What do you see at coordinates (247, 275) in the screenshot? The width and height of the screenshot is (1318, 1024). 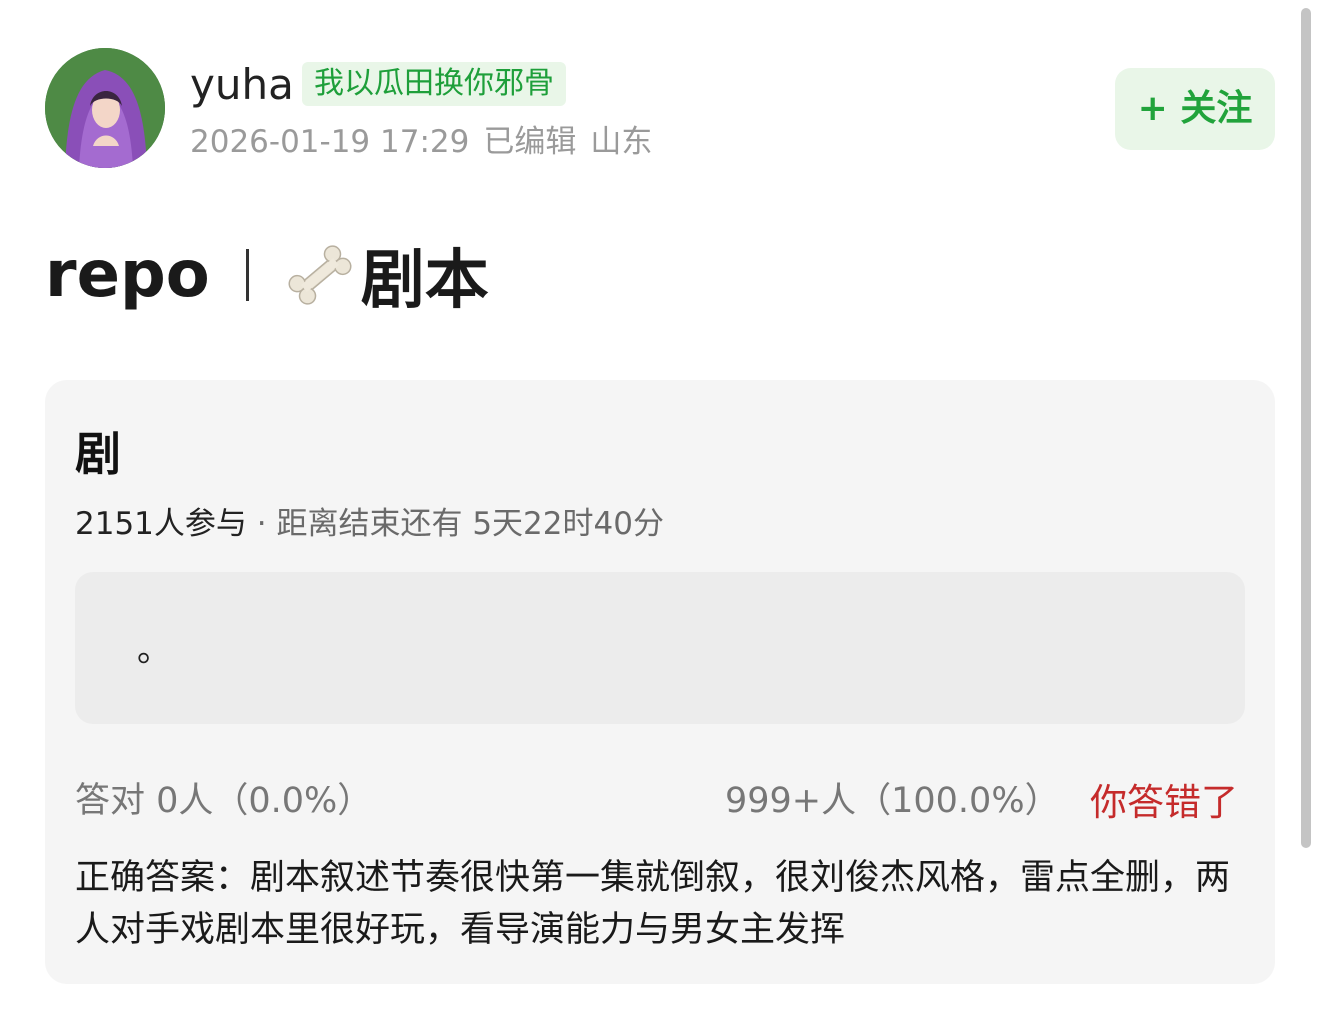 I see `title-divider` at bounding box center [247, 275].